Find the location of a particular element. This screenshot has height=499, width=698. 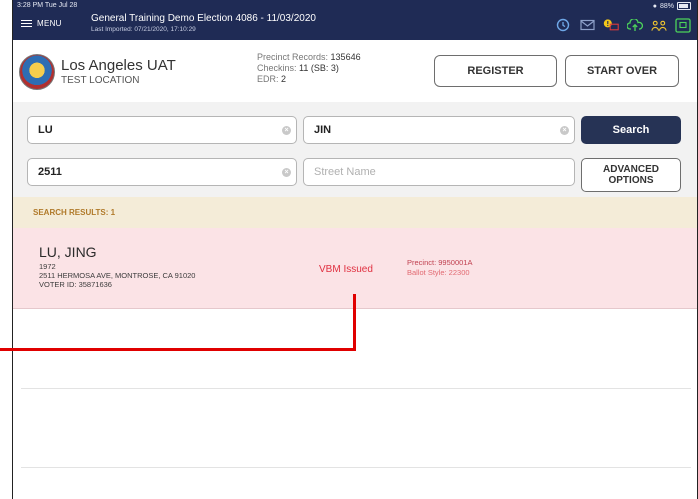

battery-indicator: ● 88% is located at coordinates (672, 6).